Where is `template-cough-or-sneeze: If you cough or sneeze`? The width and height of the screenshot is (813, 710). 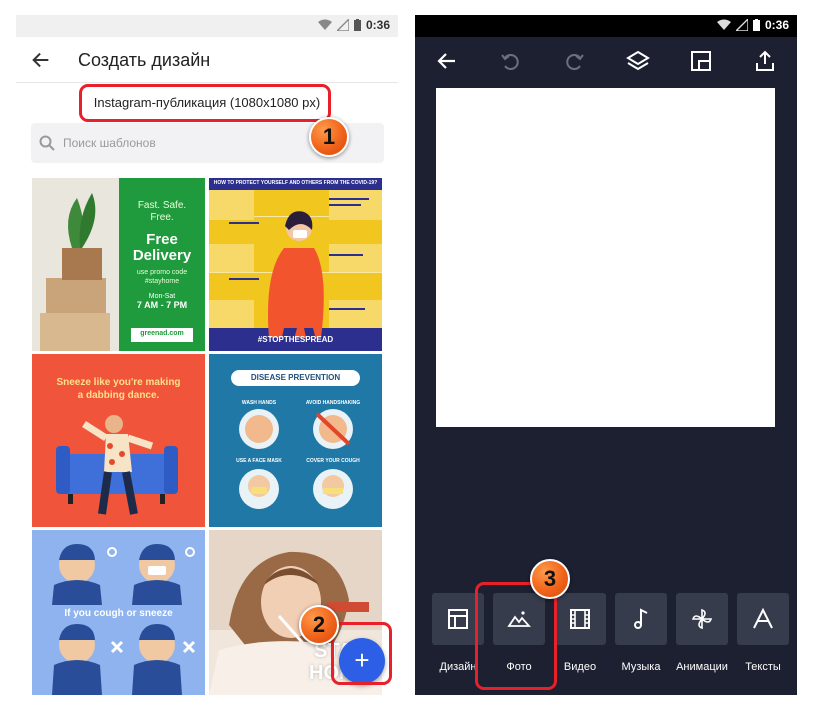
template-cough-or-sneeze: If you cough or sneeze is located at coordinates (118, 612).